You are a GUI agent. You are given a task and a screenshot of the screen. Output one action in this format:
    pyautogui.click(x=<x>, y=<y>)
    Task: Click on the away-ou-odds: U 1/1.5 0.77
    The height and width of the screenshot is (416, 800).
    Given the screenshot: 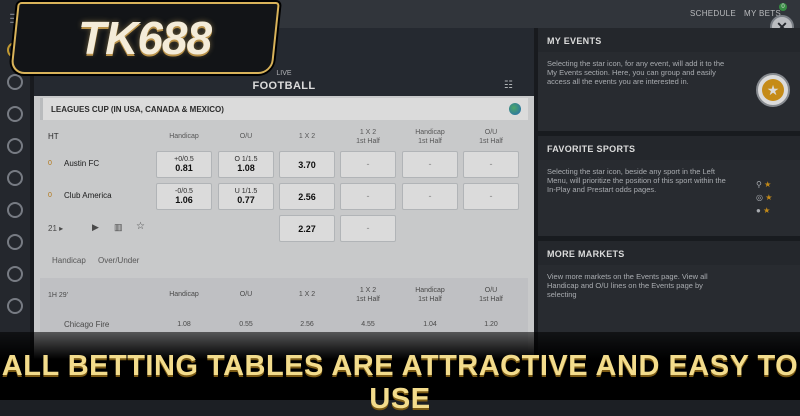 What is the action you would take?
    pyautogui.click(x=246, y=196)
    